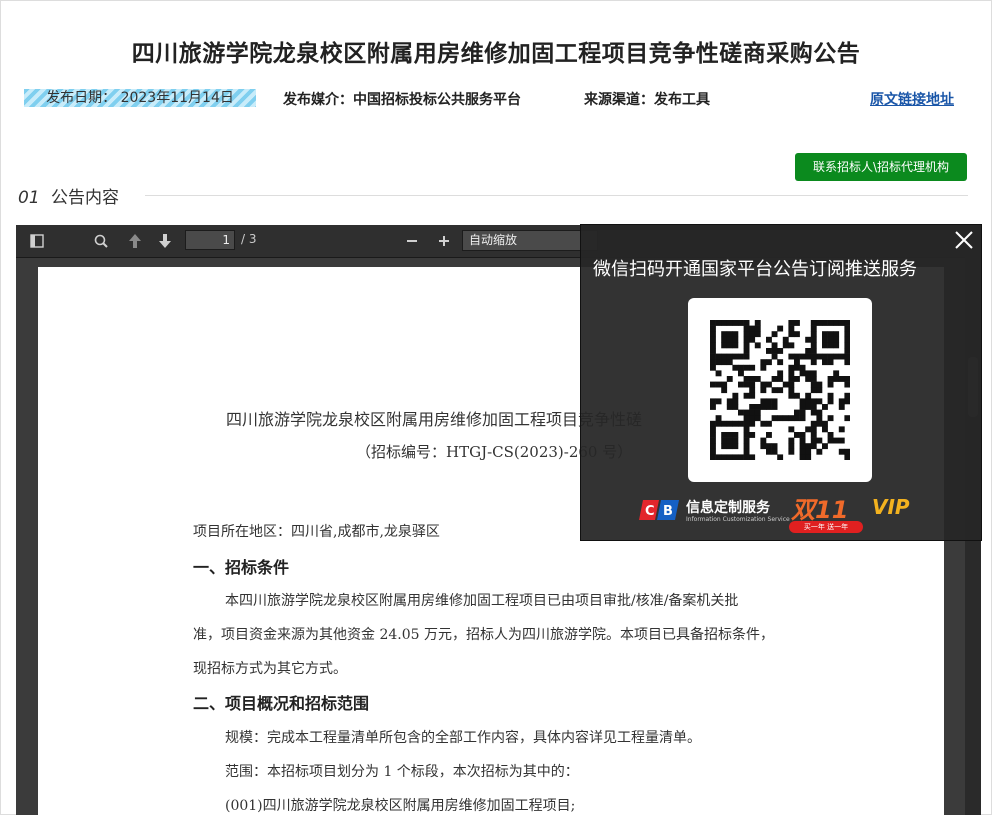 The width and height of the screenshot is (992, 815). Describe the element at coordinates (316, 532) in the screenshot. I see `project-region: 项目所在地区：四川省,成都市,龙泉驿区` at that location.